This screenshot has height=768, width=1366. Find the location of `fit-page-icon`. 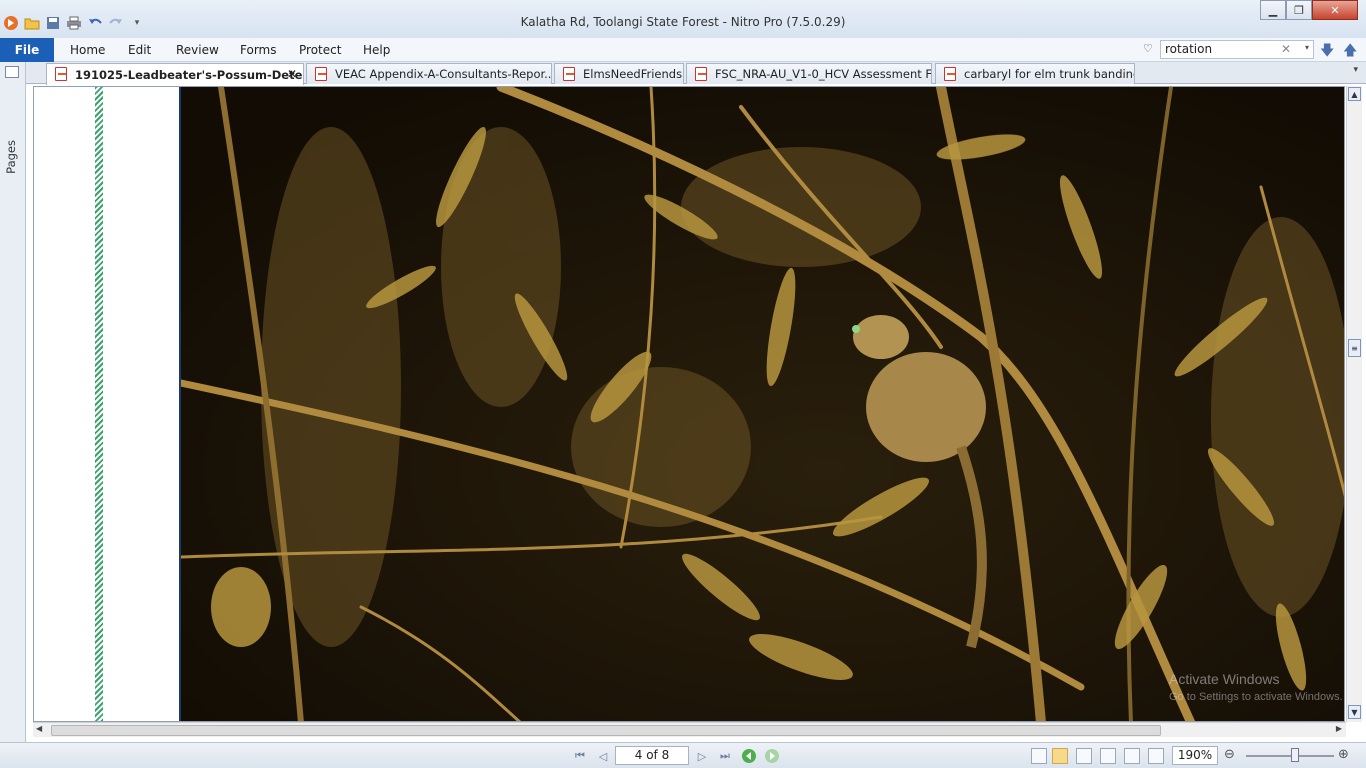

fit-page-icon is located at coordinates (1156, 756).